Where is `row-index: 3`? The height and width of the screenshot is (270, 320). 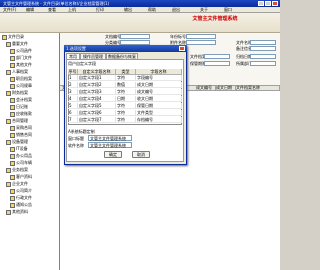 row-index: 3 is located at coordinates (73, 92).